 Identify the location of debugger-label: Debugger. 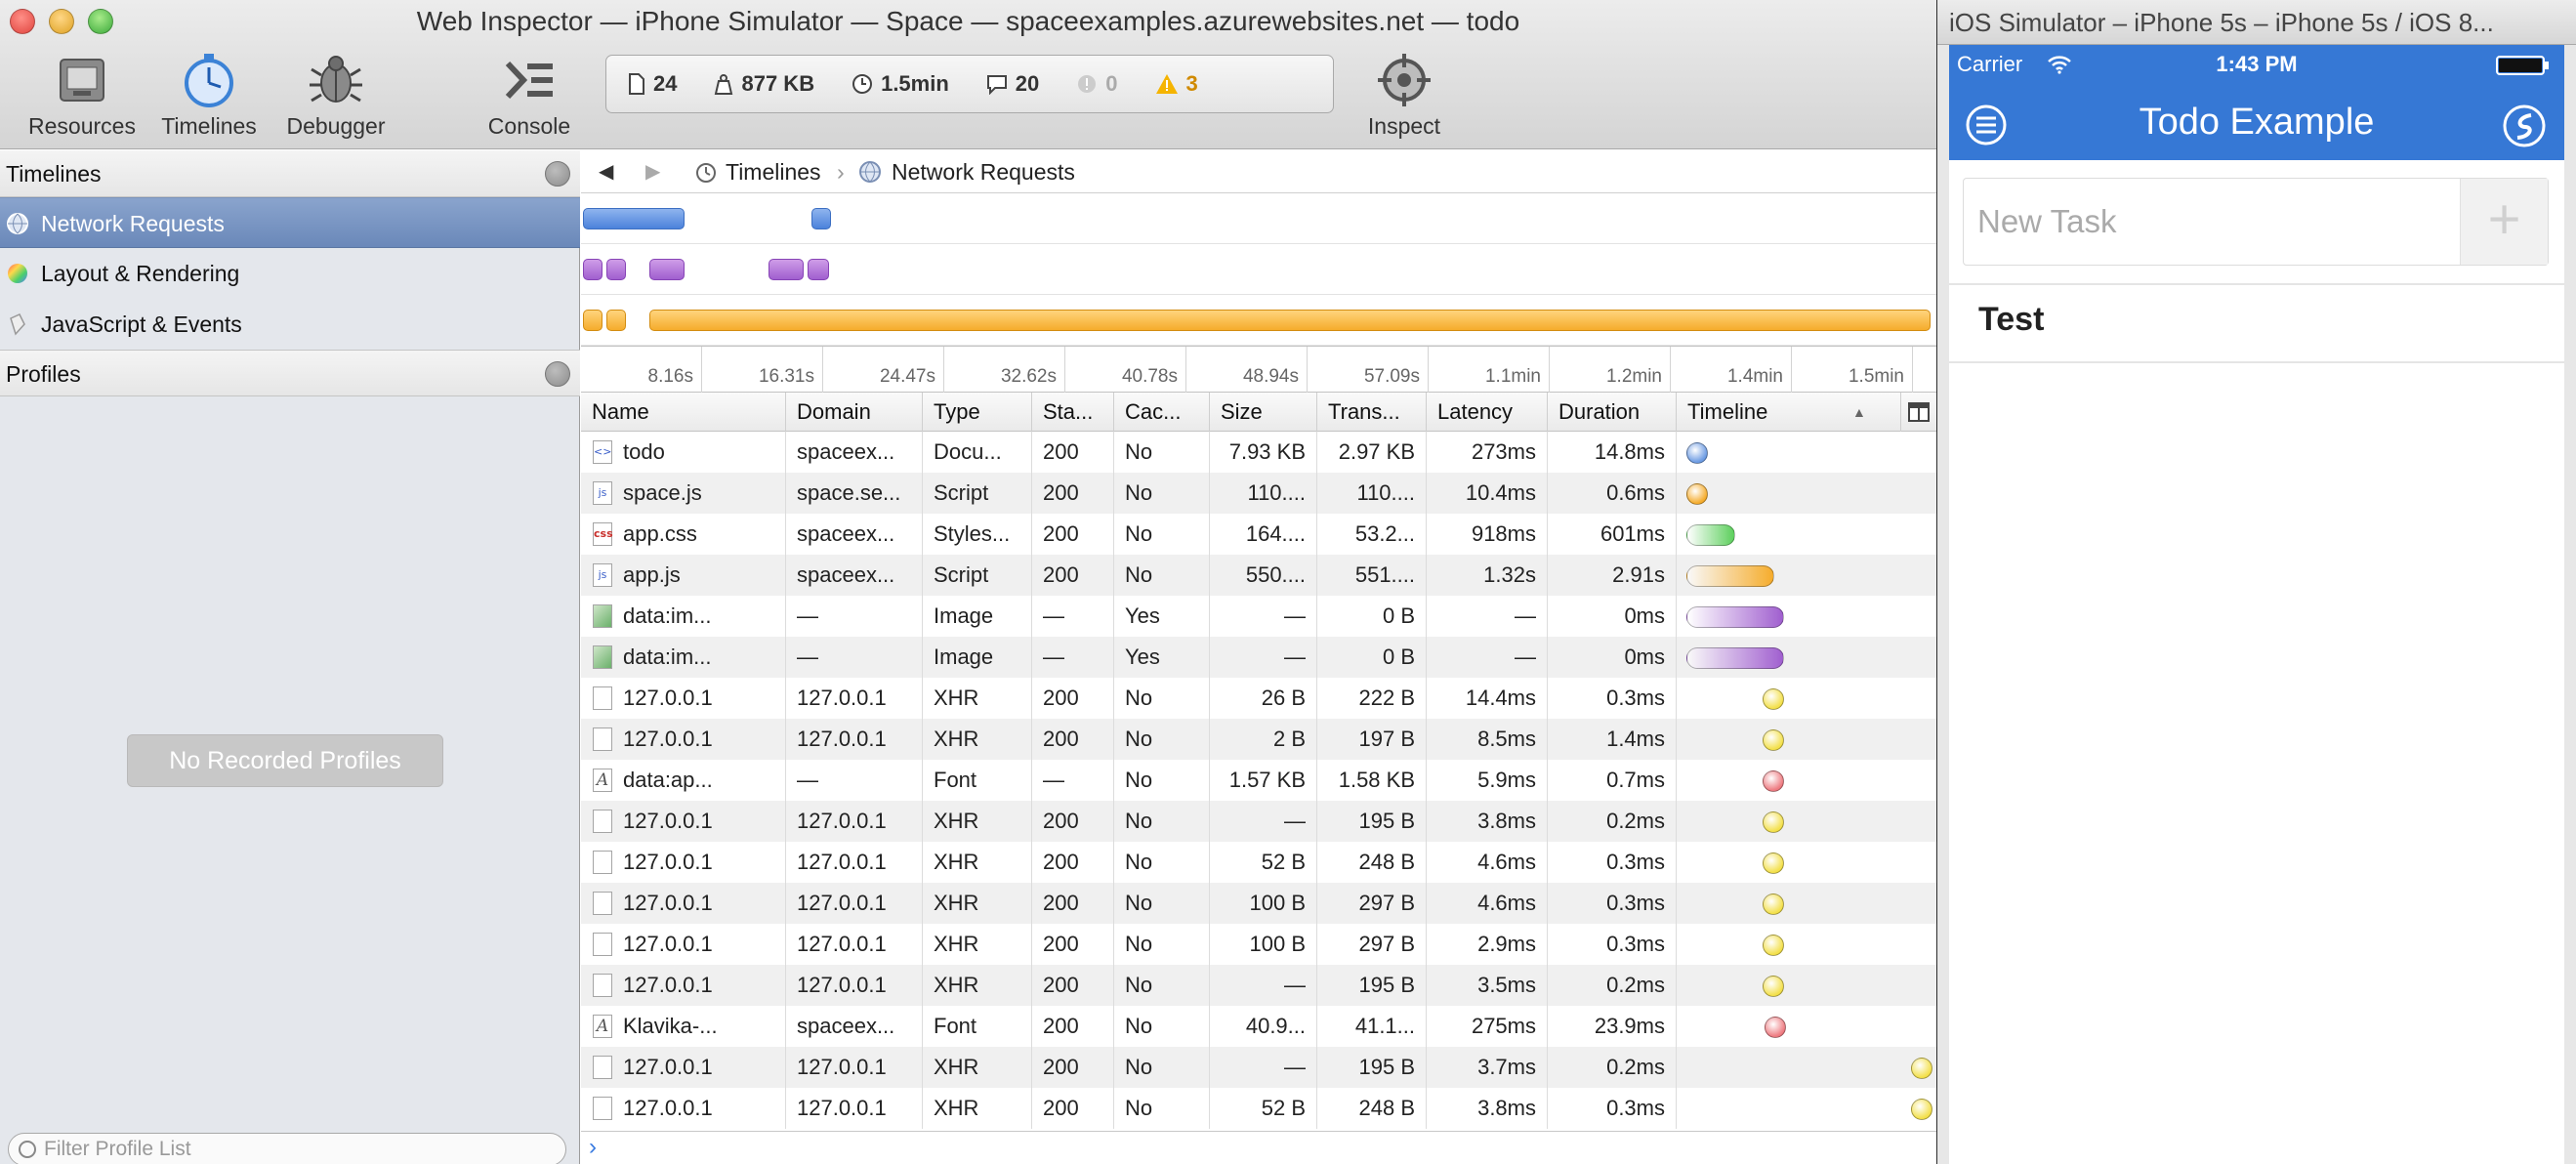
(336, 126).